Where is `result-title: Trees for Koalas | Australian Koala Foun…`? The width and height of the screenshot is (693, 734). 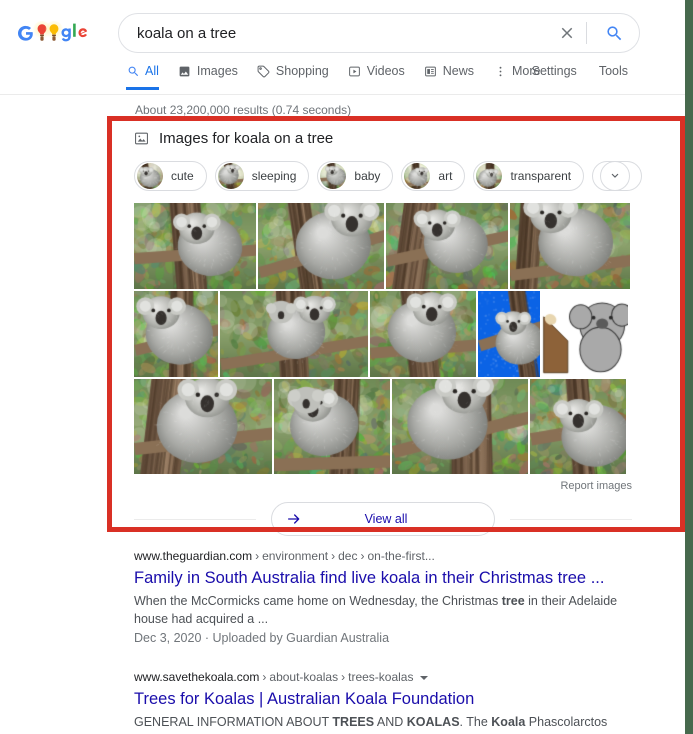
result-title: Trees for Koalas | Australian Koala Foun… is located at coordinates (384, 699).